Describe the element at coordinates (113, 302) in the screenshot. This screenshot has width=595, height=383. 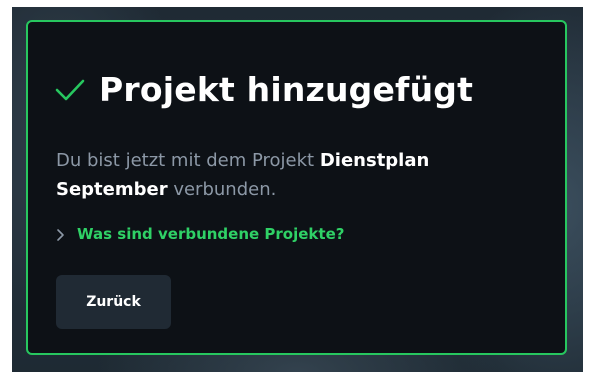
I see `back-button: Zurück` at that location.